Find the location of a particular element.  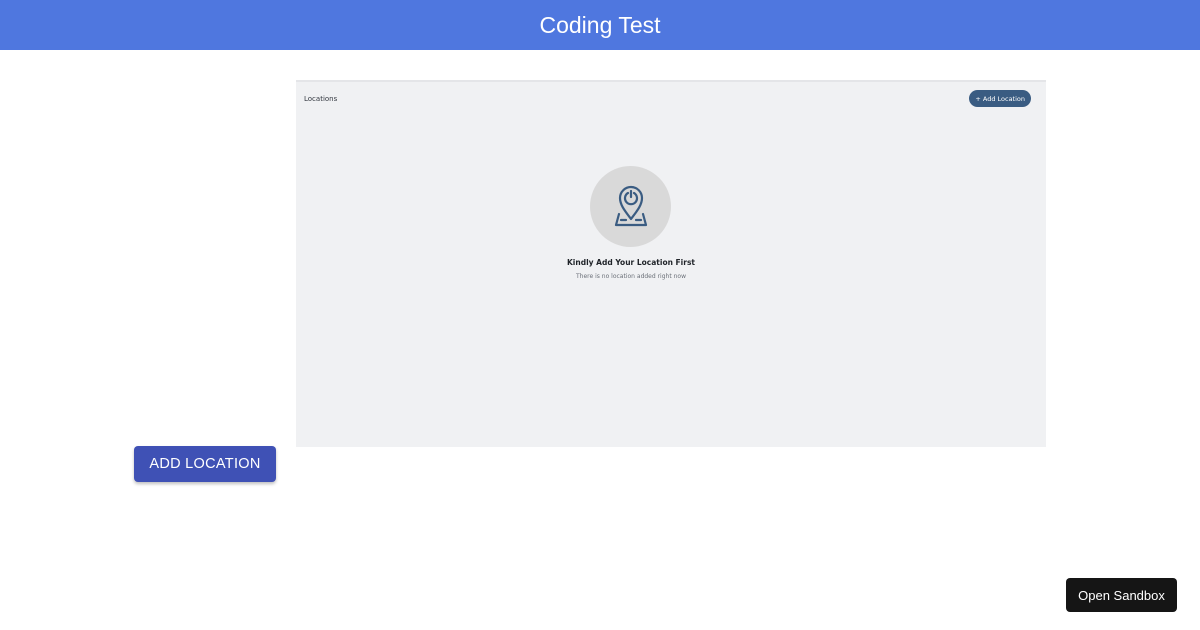

page-title: Coding Test is located at coordinates (600, 24).